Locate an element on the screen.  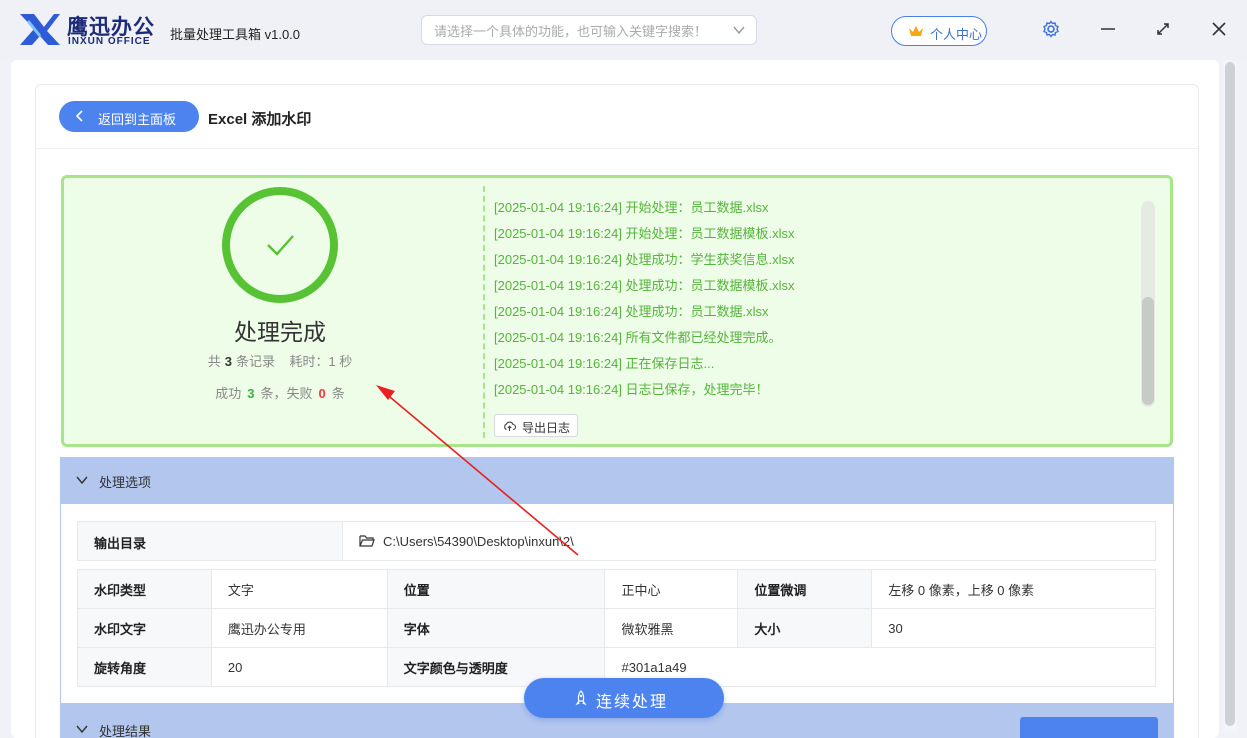
table-key: 水印类型 is located at coordinates (144, 589).